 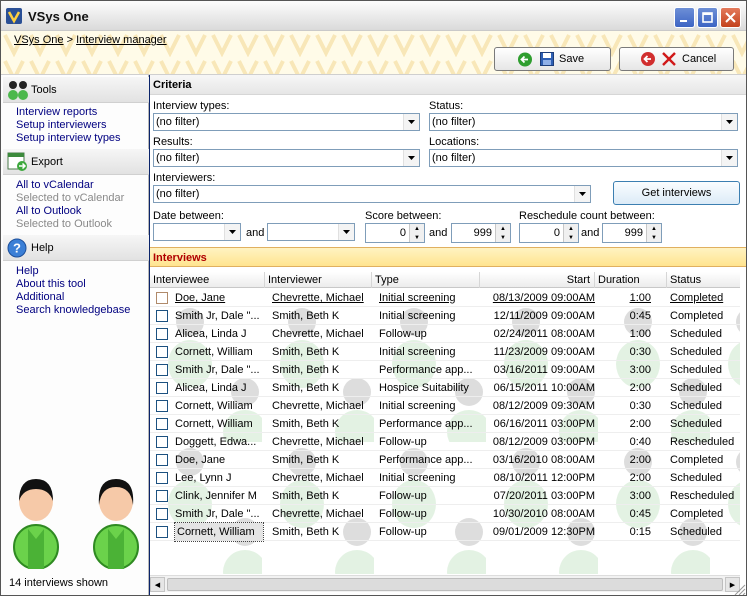 I want to click on sidebar-link-help: Help, so click(x=27, y=271).